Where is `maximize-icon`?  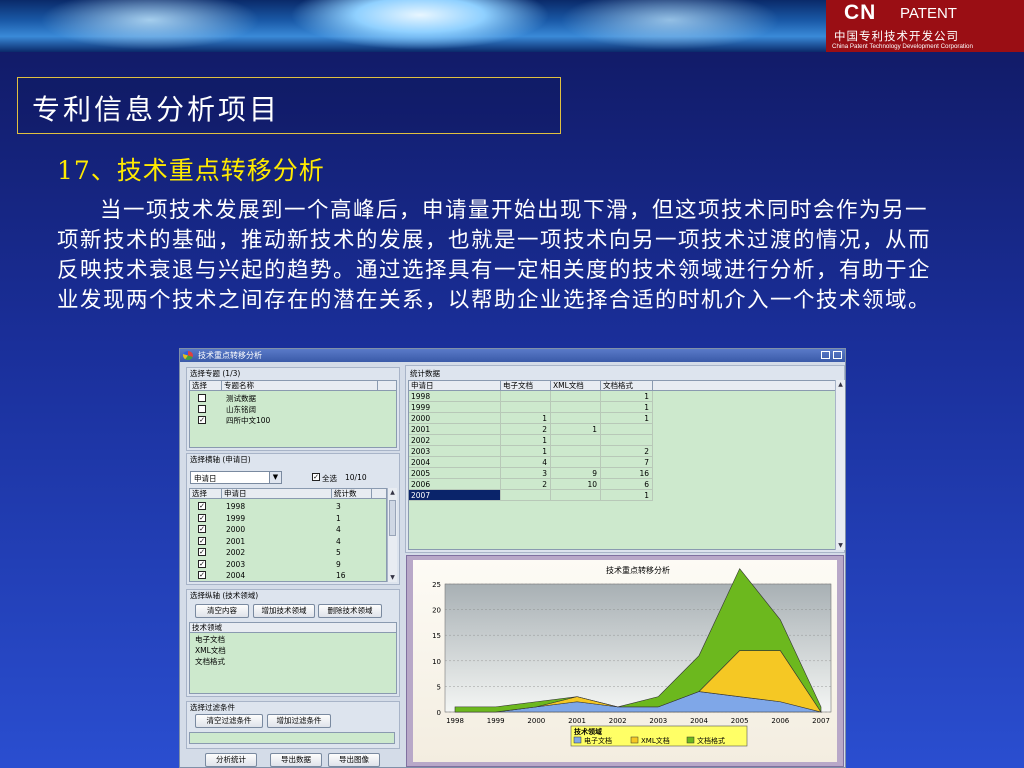 maximize-icon is located at coordinates (825, 355).